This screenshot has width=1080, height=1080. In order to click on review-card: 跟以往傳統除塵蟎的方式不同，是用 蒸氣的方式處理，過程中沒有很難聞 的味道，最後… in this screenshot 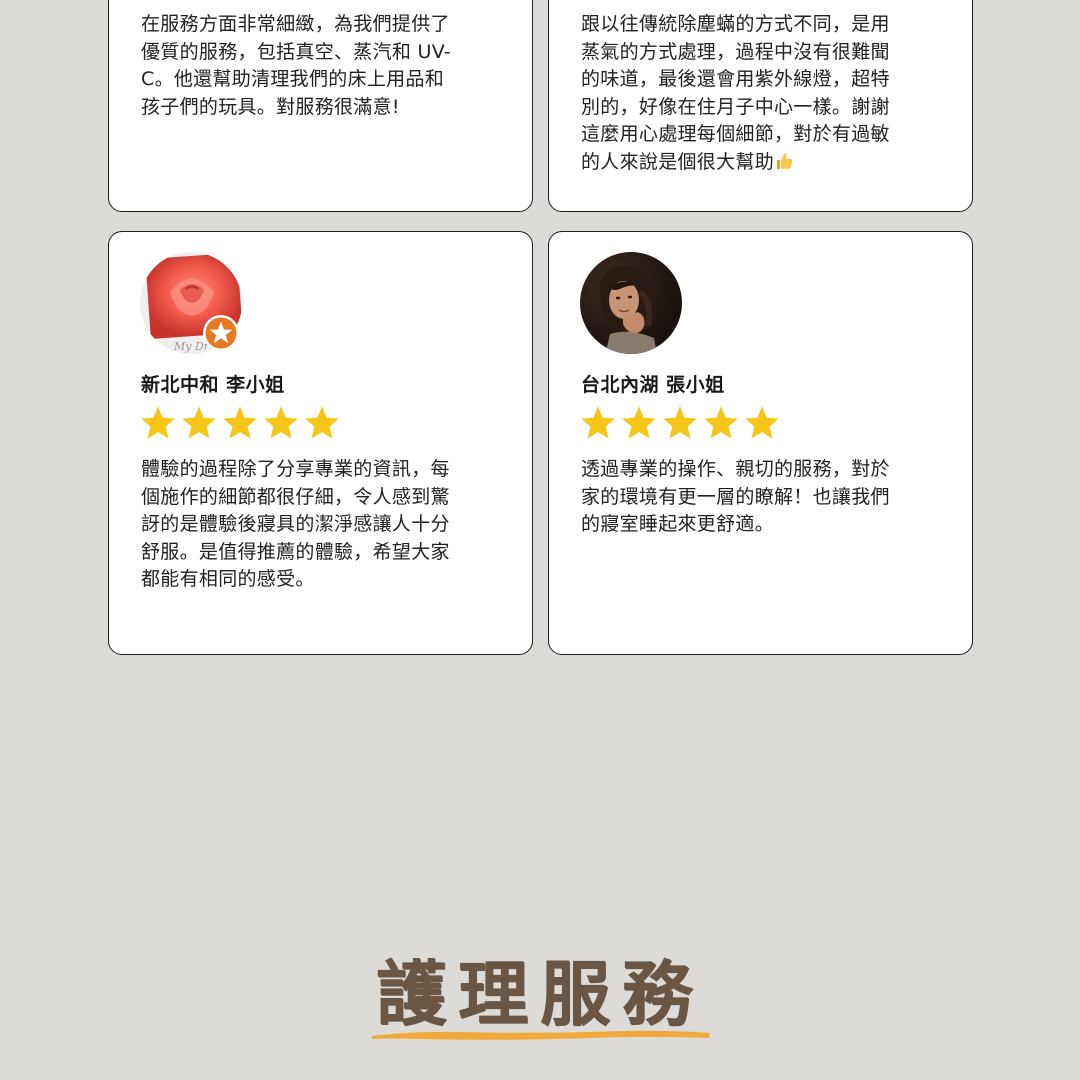, I will do `click(760, 106)`.